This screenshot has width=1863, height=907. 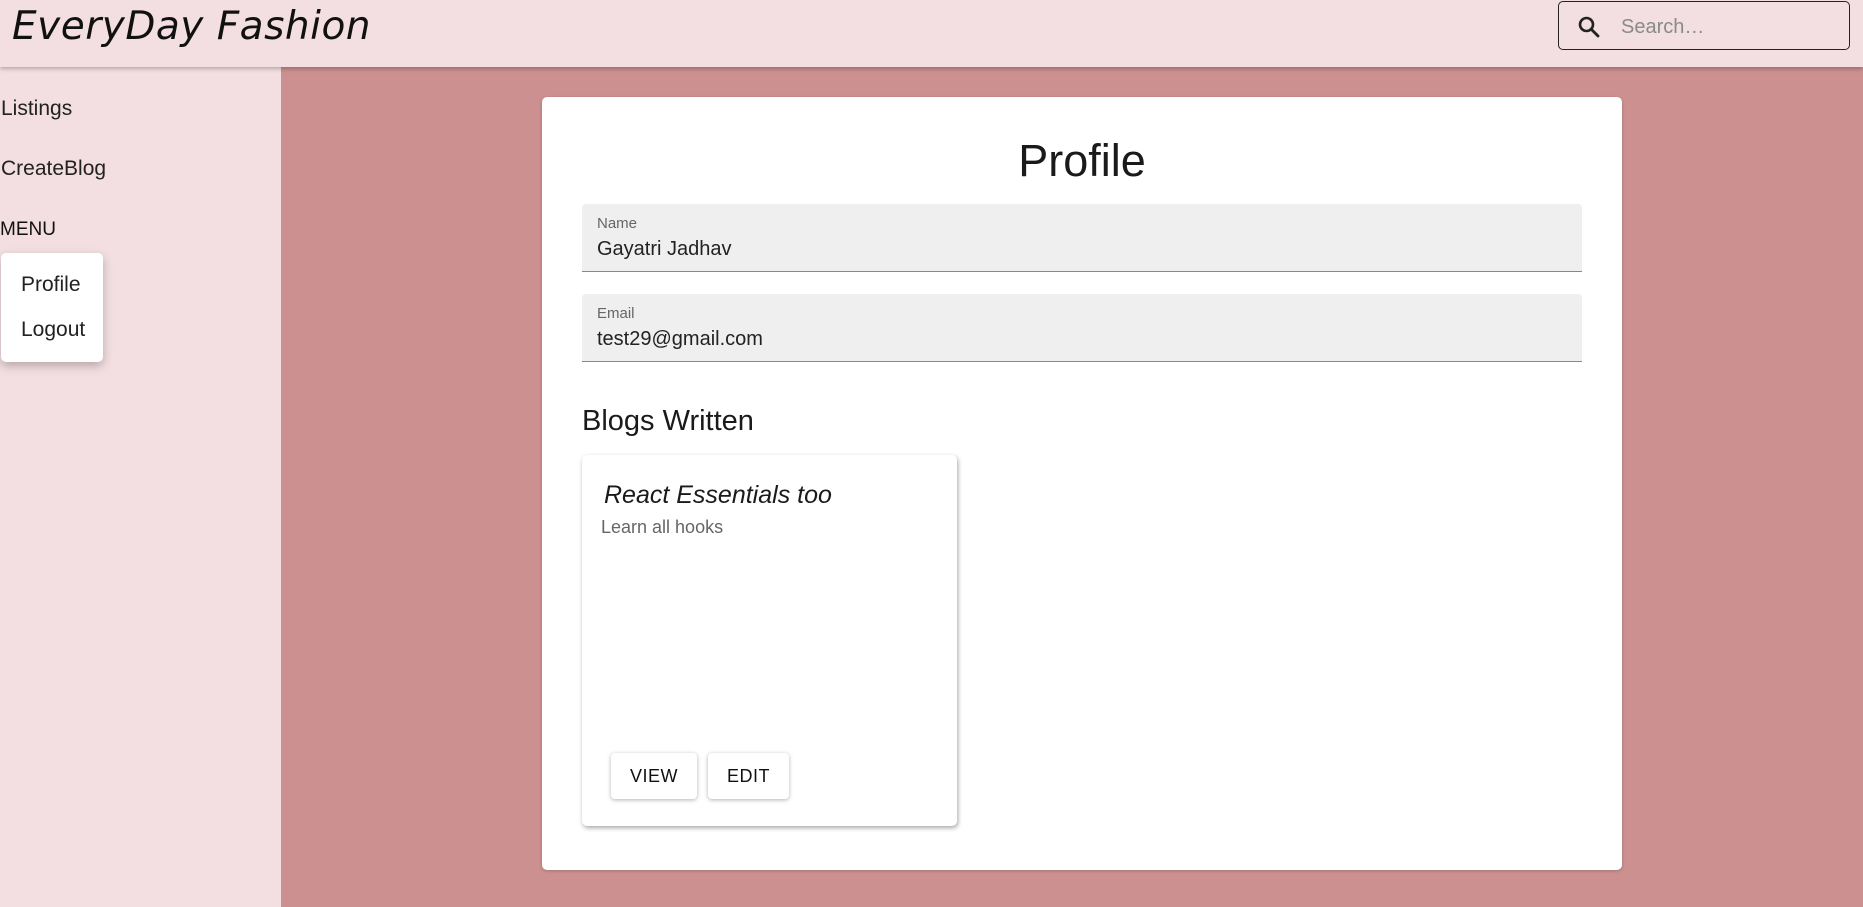 What do you see at coordinates (680, 339) in the screenshot?
I see `email-value: test29@gmail.com` at bounding box center [680, 339].